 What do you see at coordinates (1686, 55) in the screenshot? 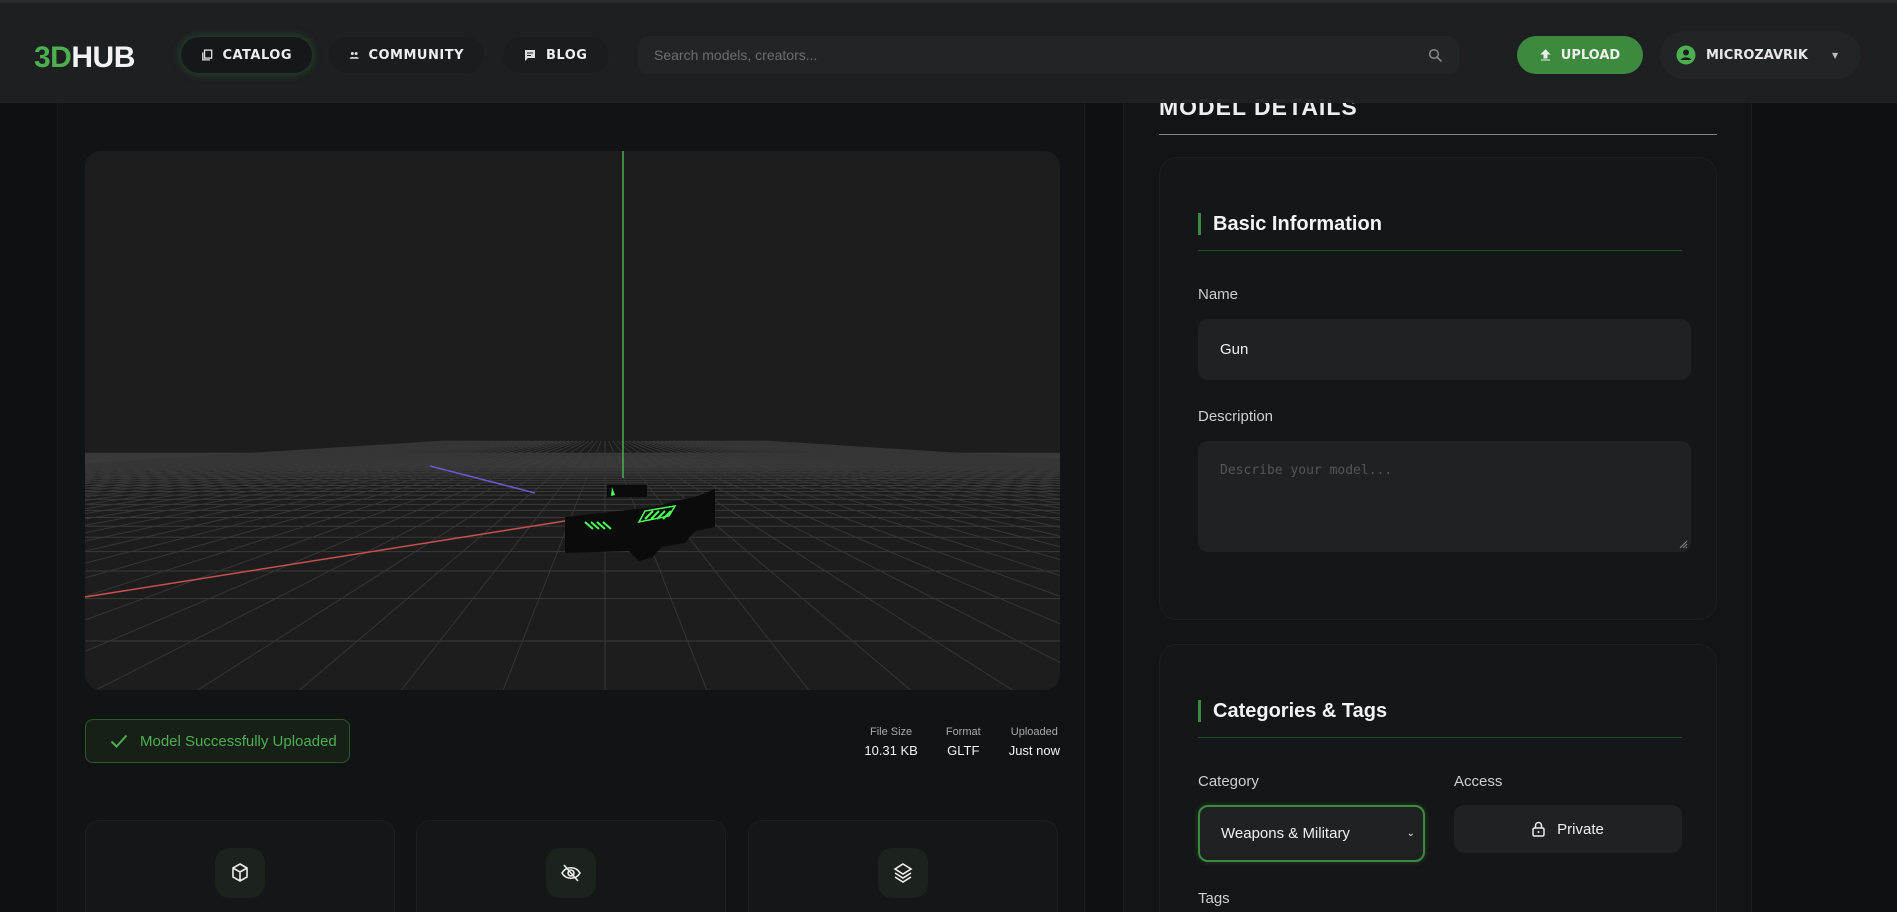
I see `avatar-icon` at bounding box center [1686, 55].